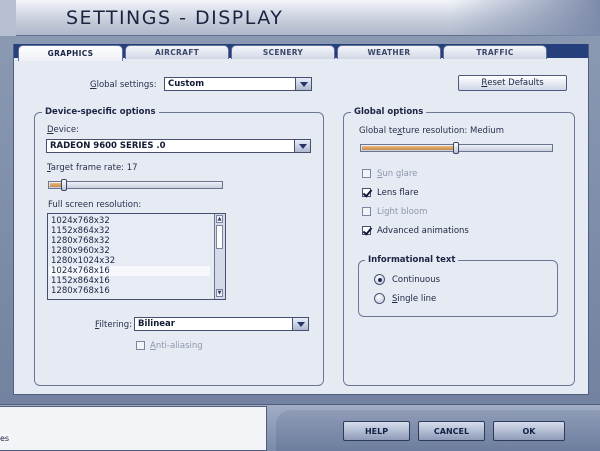  What do you see at coordinates (453, 131) in the screenshot?
I see `texture-label-part-b: ture resolution: Medium` at bounding box center [453, 131].